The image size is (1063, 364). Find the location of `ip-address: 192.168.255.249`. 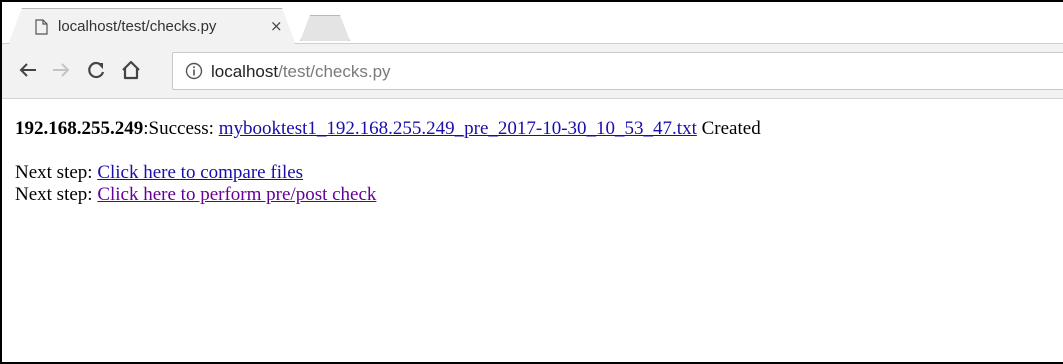

ip-address: 192.168.255.249 is located at coordinates (79, 128).